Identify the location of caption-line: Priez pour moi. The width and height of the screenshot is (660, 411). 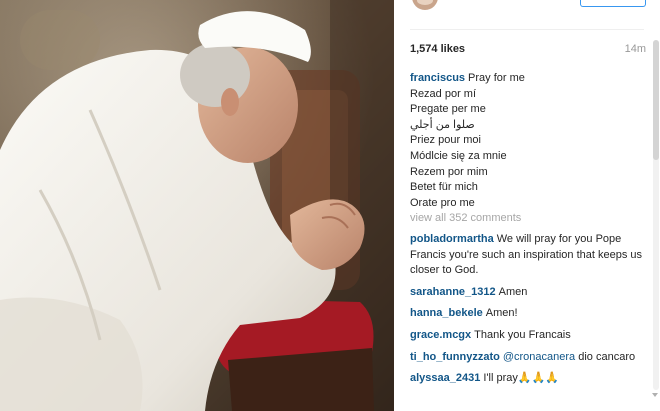
(445, 140).